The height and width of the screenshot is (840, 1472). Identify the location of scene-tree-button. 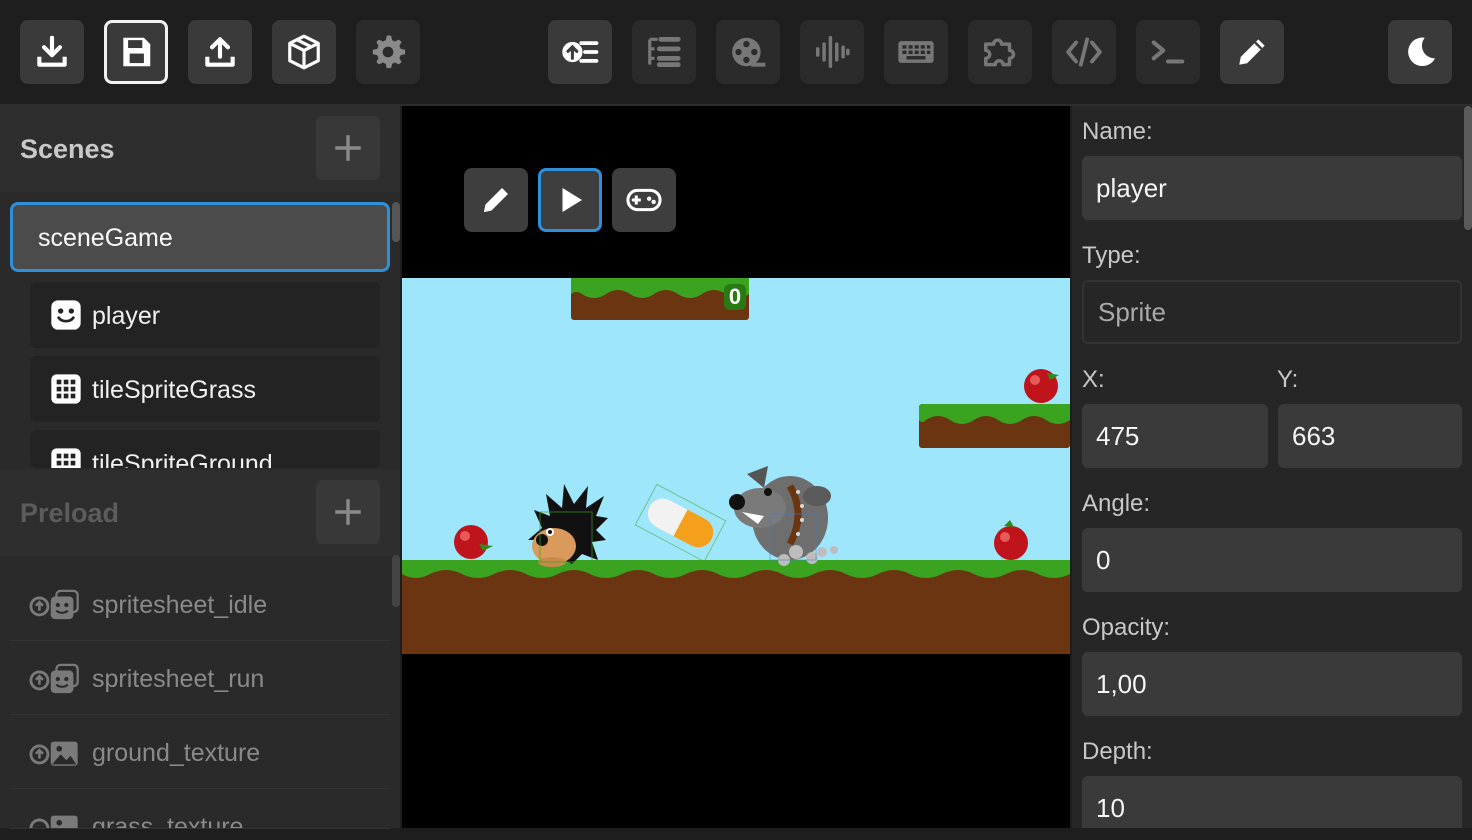
(664, 52).